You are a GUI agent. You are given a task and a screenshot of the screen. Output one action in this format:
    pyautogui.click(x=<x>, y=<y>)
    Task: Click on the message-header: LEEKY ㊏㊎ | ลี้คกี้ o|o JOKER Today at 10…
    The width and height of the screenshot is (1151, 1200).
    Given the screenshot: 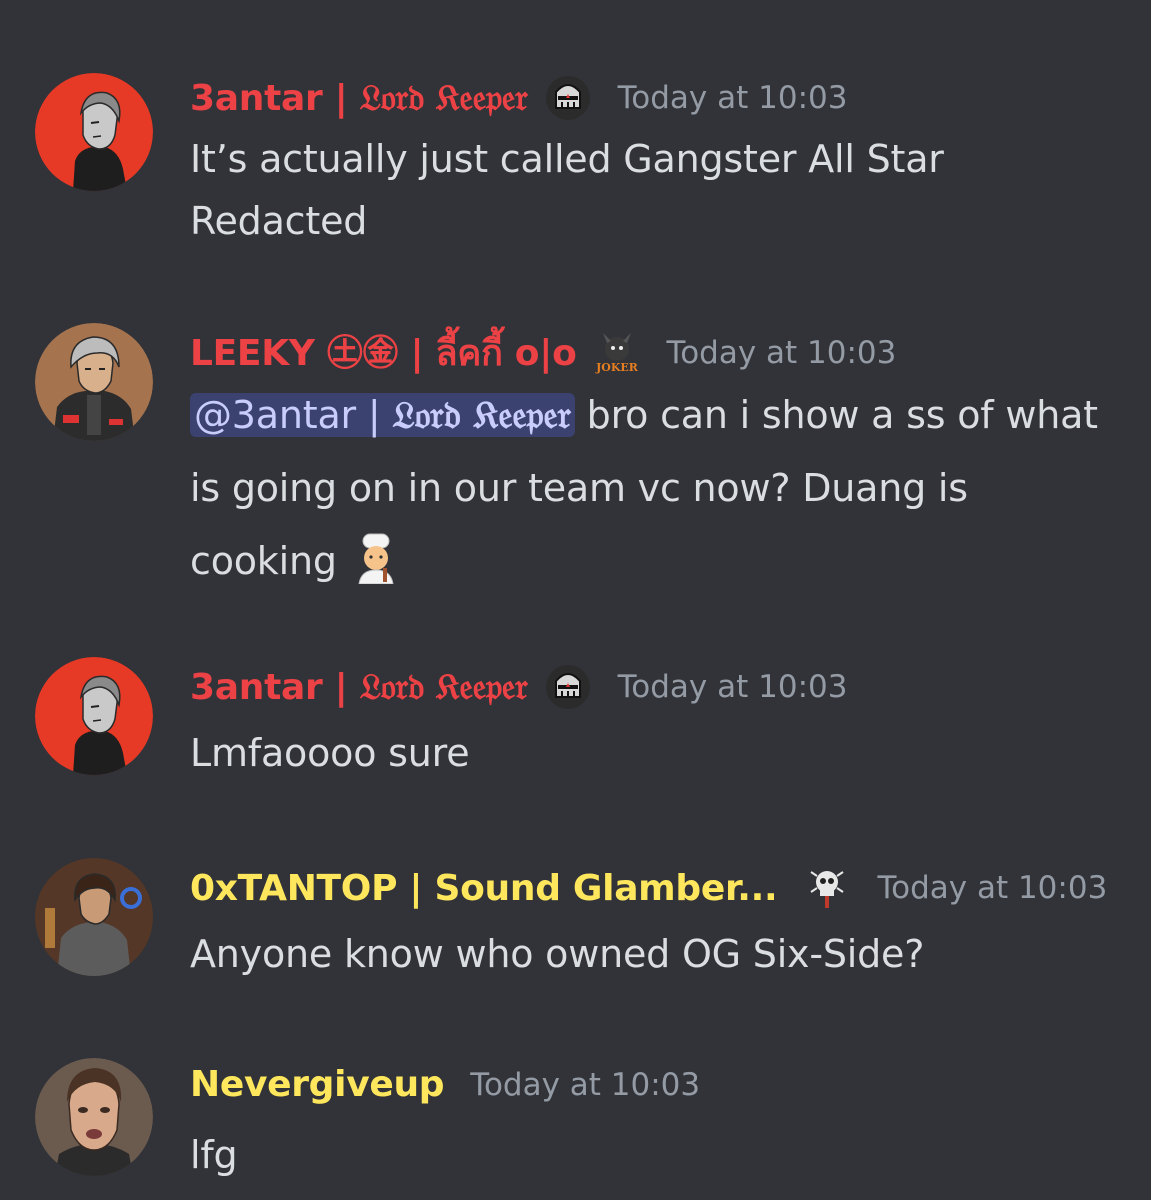 What is the action you would take?
    pyautogui.click(x=543, y=352)
    